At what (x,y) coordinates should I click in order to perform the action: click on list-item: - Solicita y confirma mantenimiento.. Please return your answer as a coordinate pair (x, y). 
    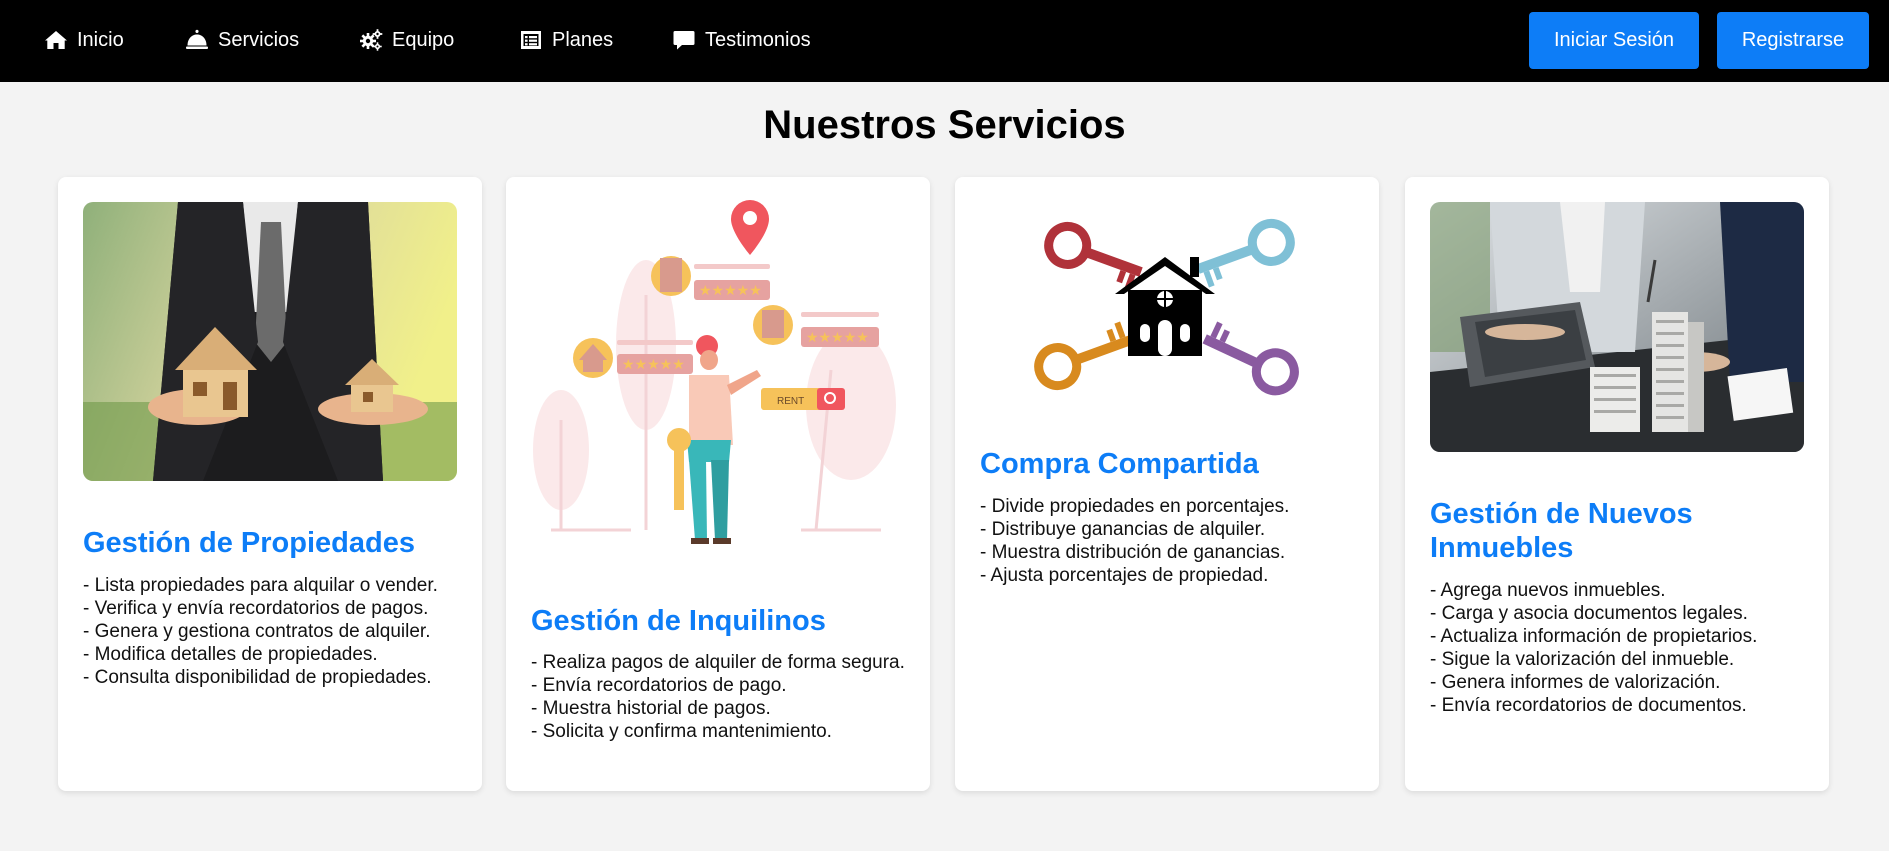
    Looking at the image, I should click on (681, 731).